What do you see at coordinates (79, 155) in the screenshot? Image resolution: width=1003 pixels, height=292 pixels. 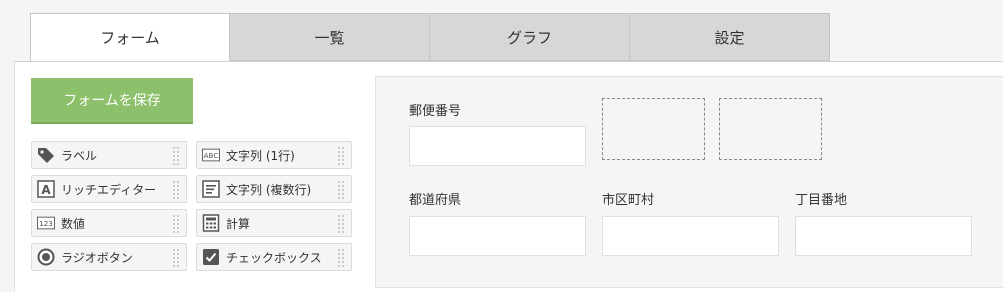 I see `palette-item-text: ラベル` at bounding box center [79, 155].